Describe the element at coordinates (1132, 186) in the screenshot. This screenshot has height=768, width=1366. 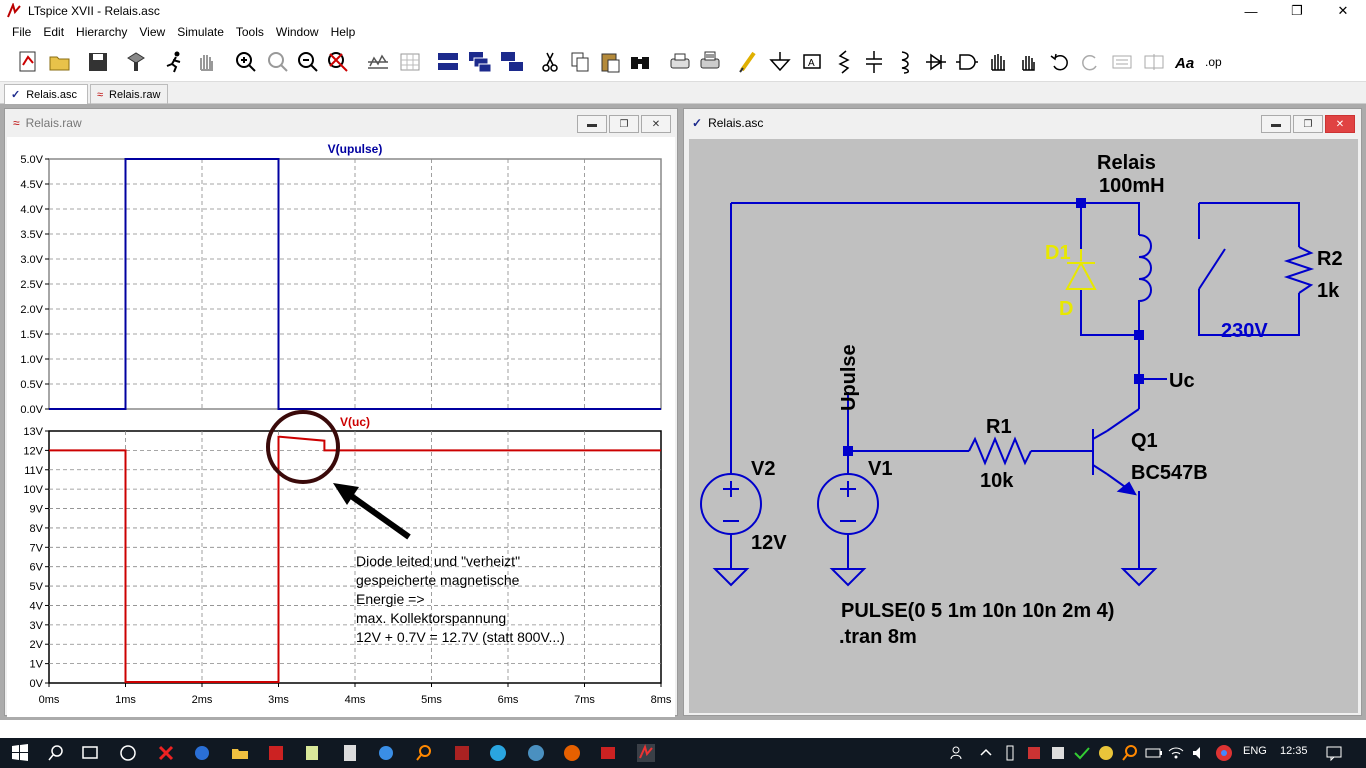
I see `relay-value-label: 100mH` at that location.